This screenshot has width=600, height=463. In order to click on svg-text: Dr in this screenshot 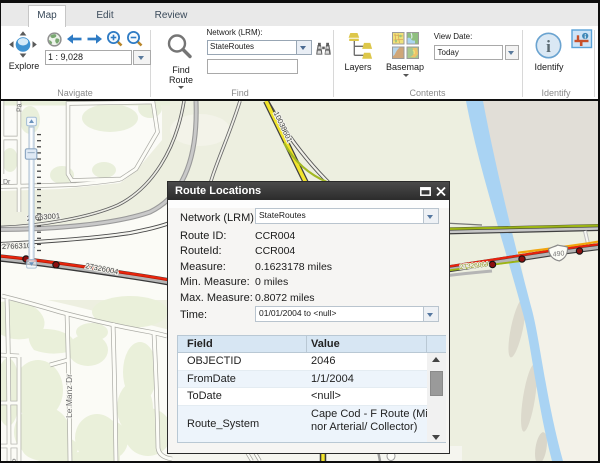, I will do `click(7, 182)`.